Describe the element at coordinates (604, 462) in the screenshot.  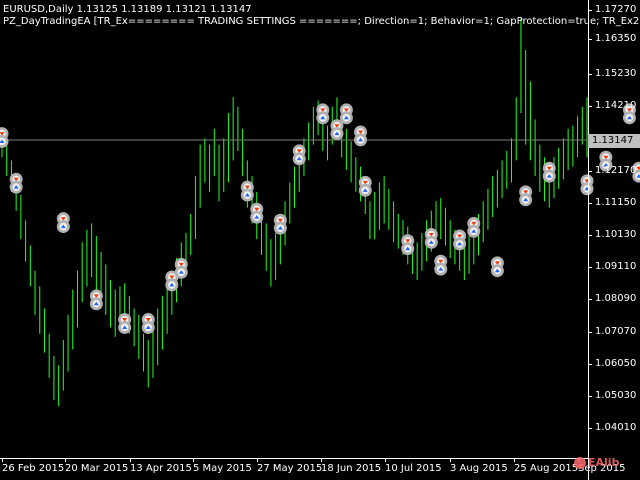
I see `watermark-text: EAlib` at that location.